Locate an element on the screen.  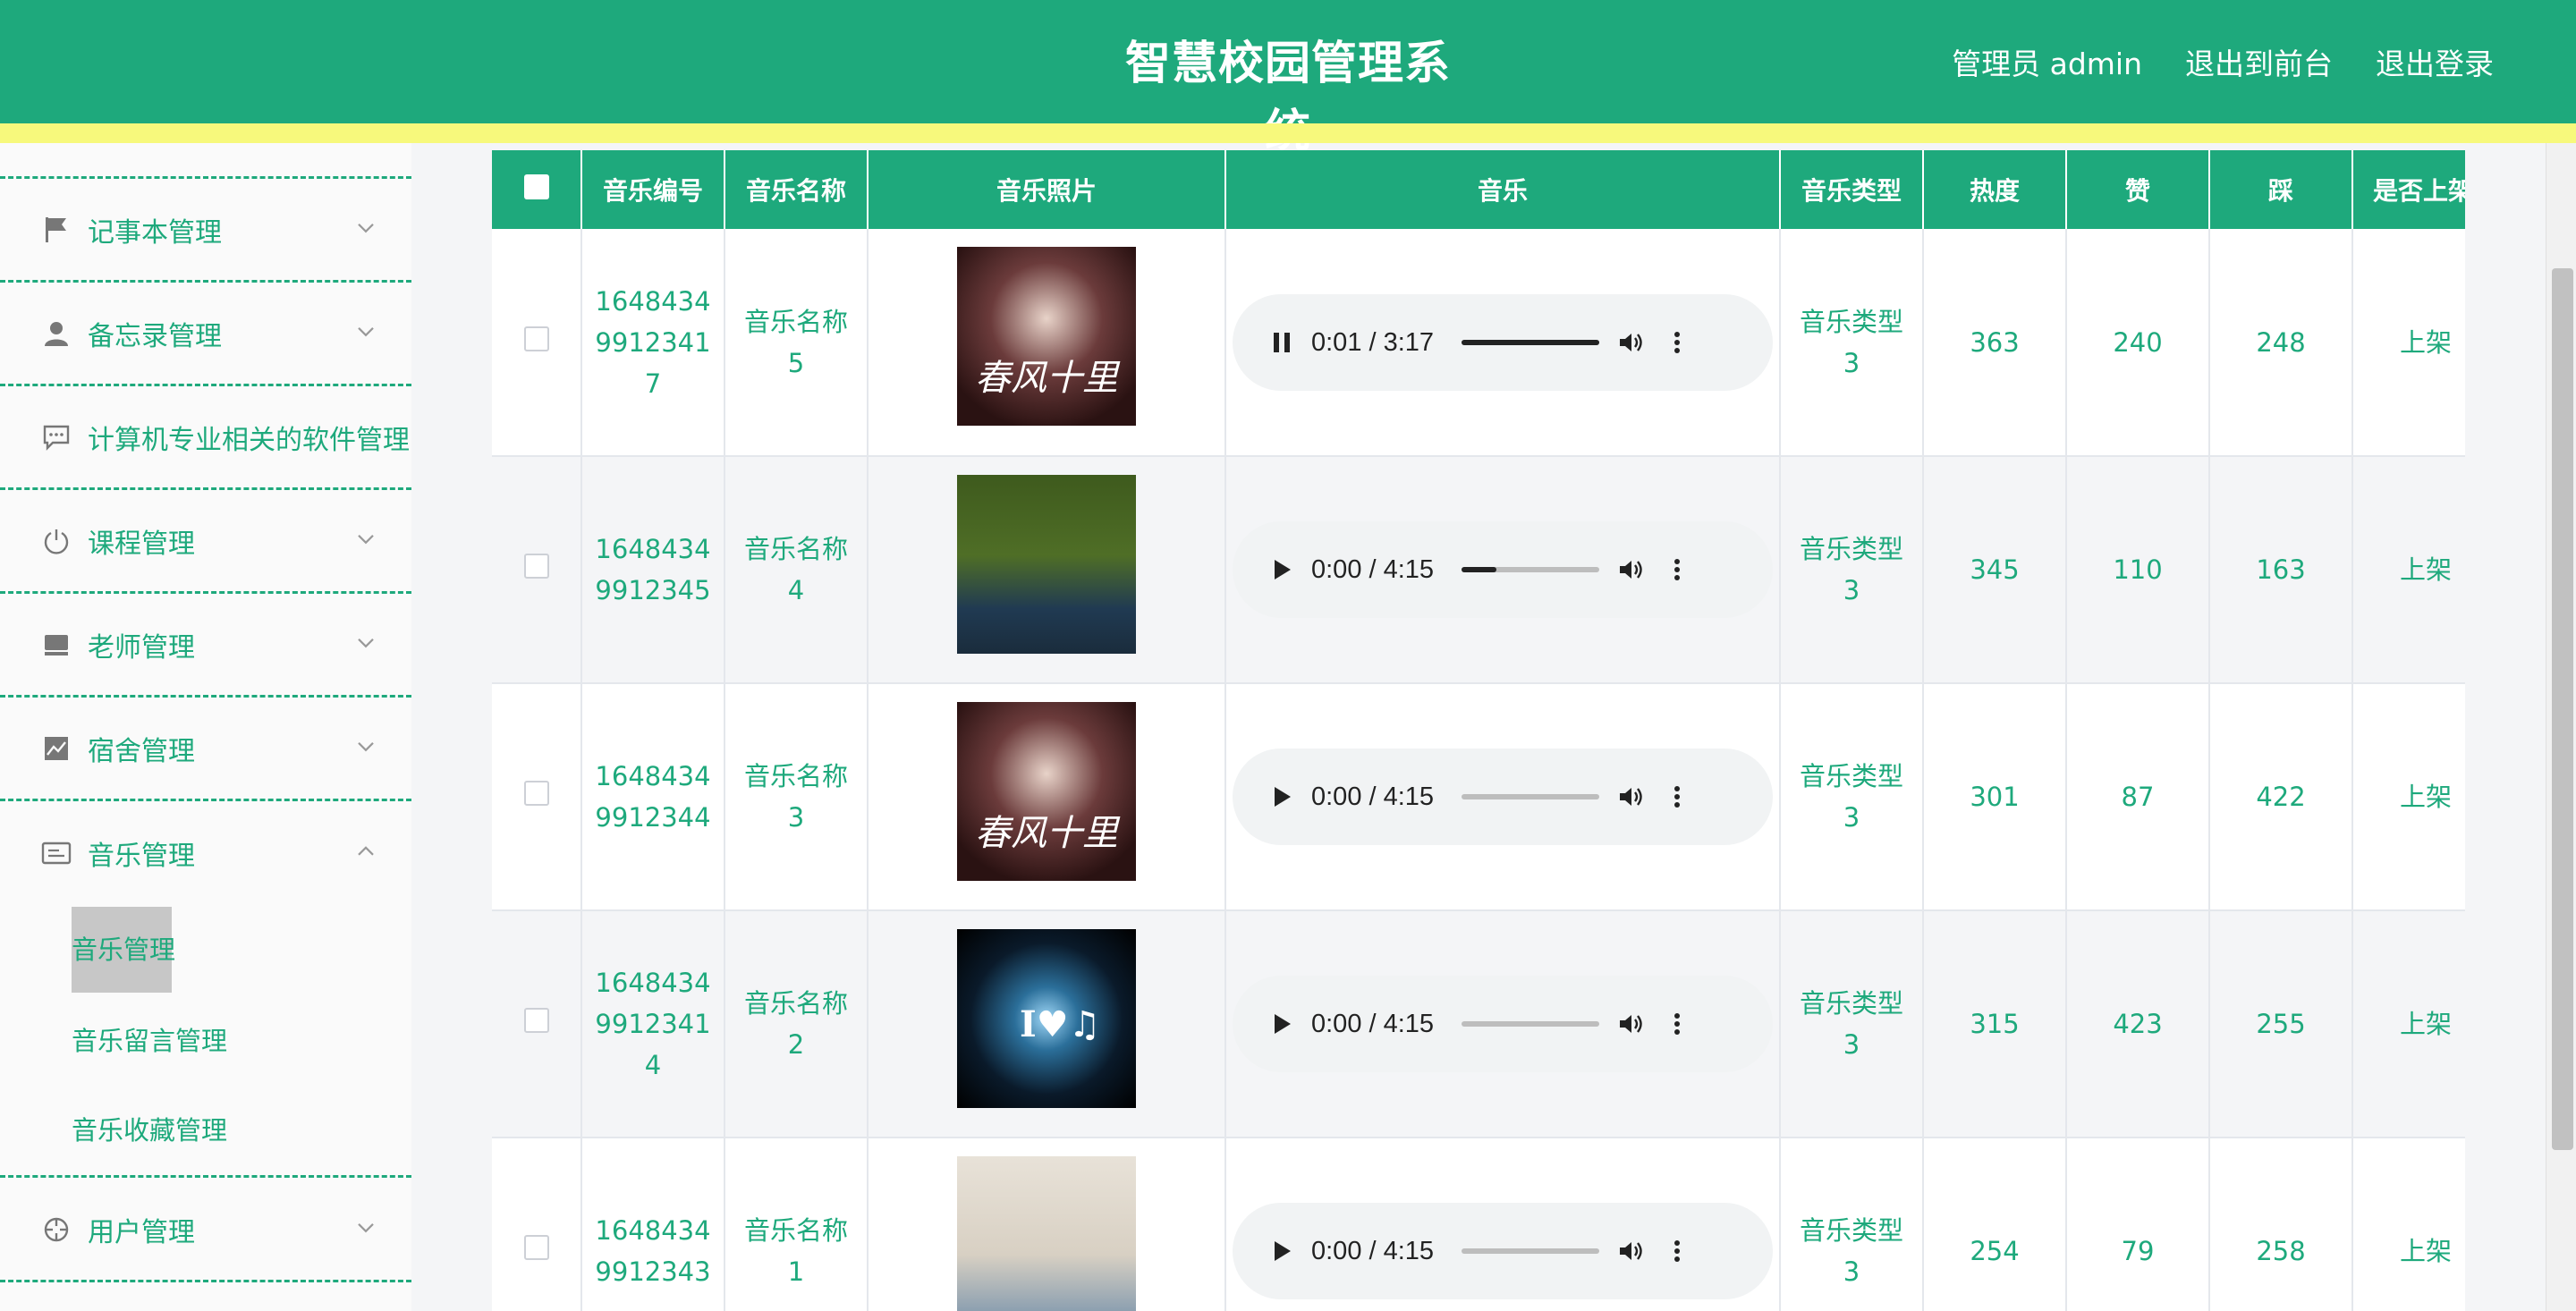
sidebar-item-label: 音乐管理 is located at coordinates (141, 856).